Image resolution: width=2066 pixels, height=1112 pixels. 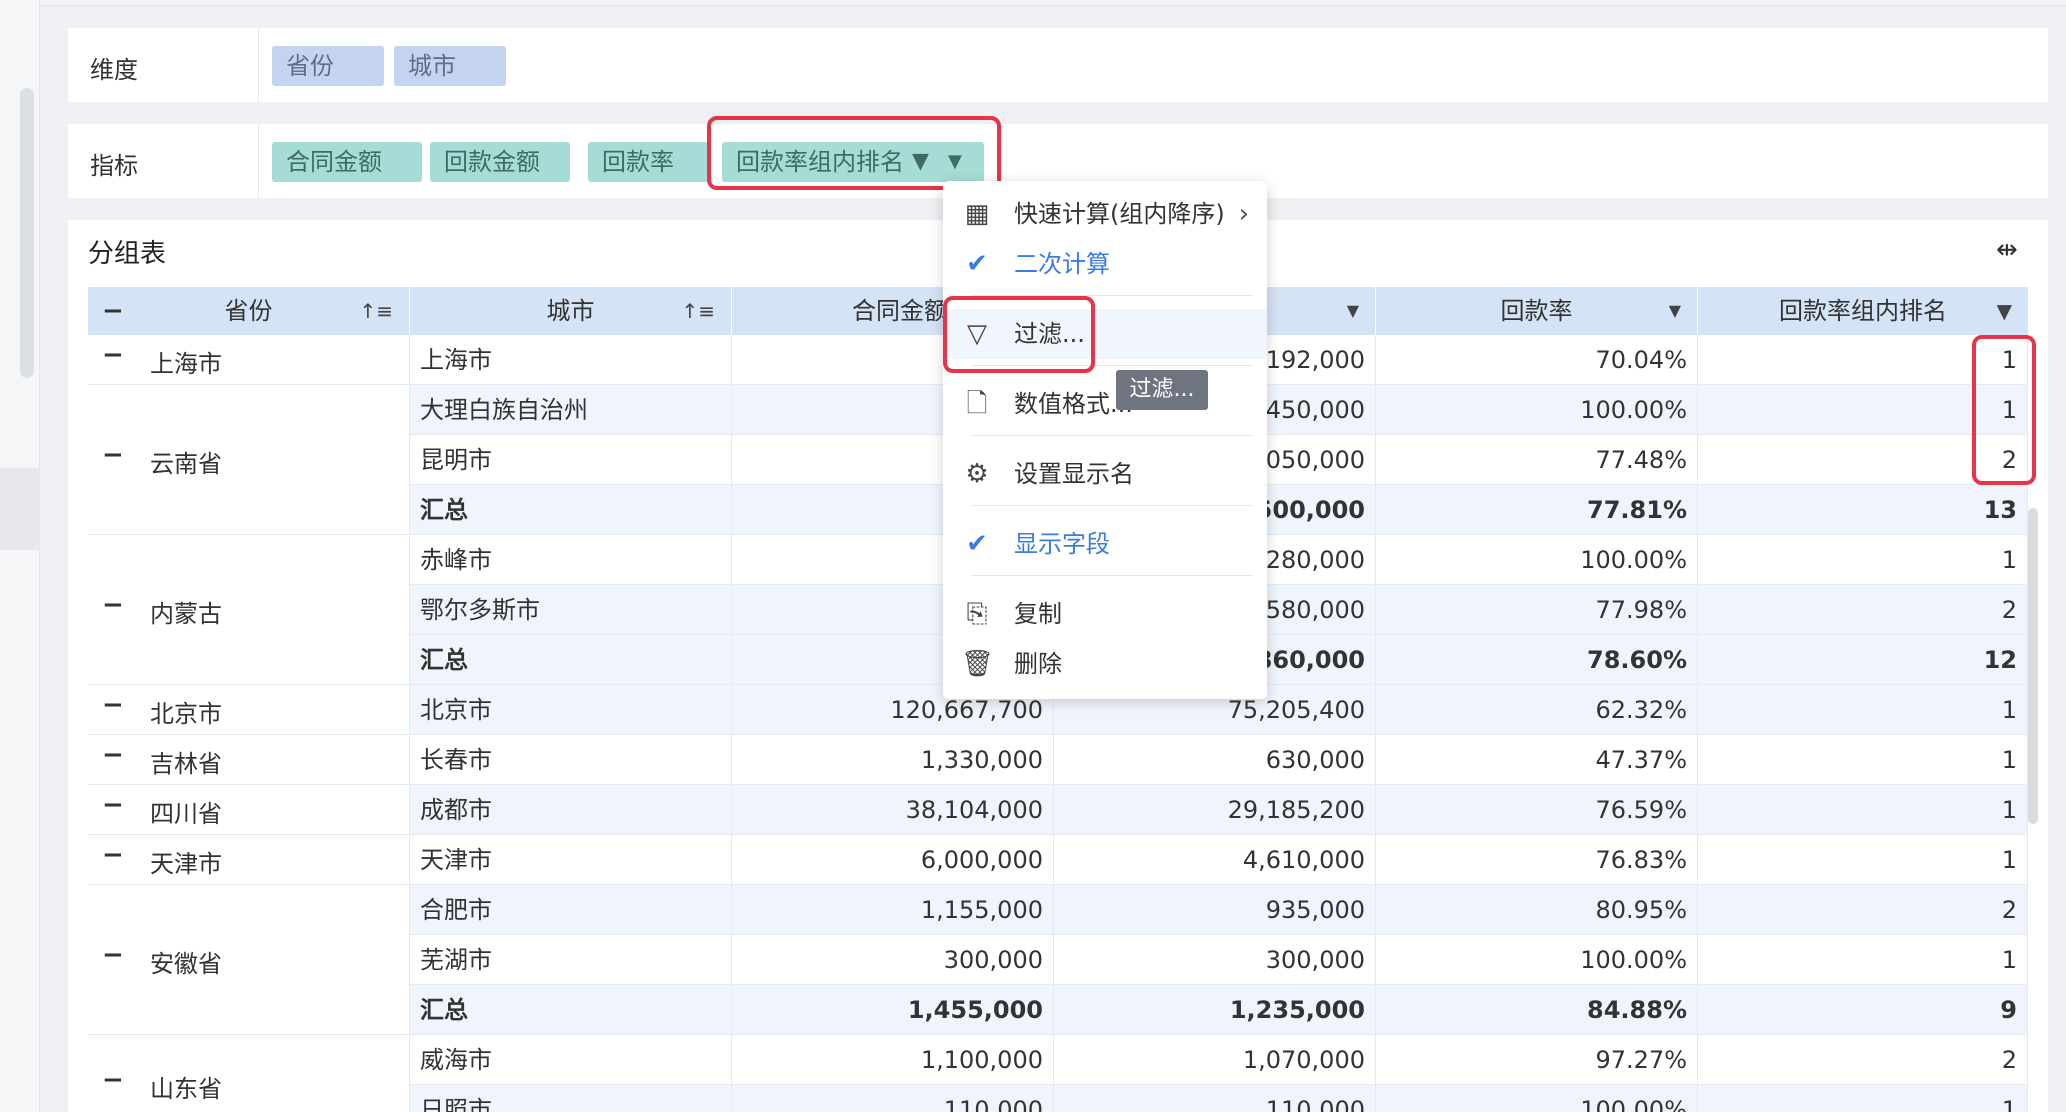 What do you see at coordinates (893, 1010) in the screenshot?
I see `table-cell-contract: 1,455,000` at bounding box center [893, 1010].